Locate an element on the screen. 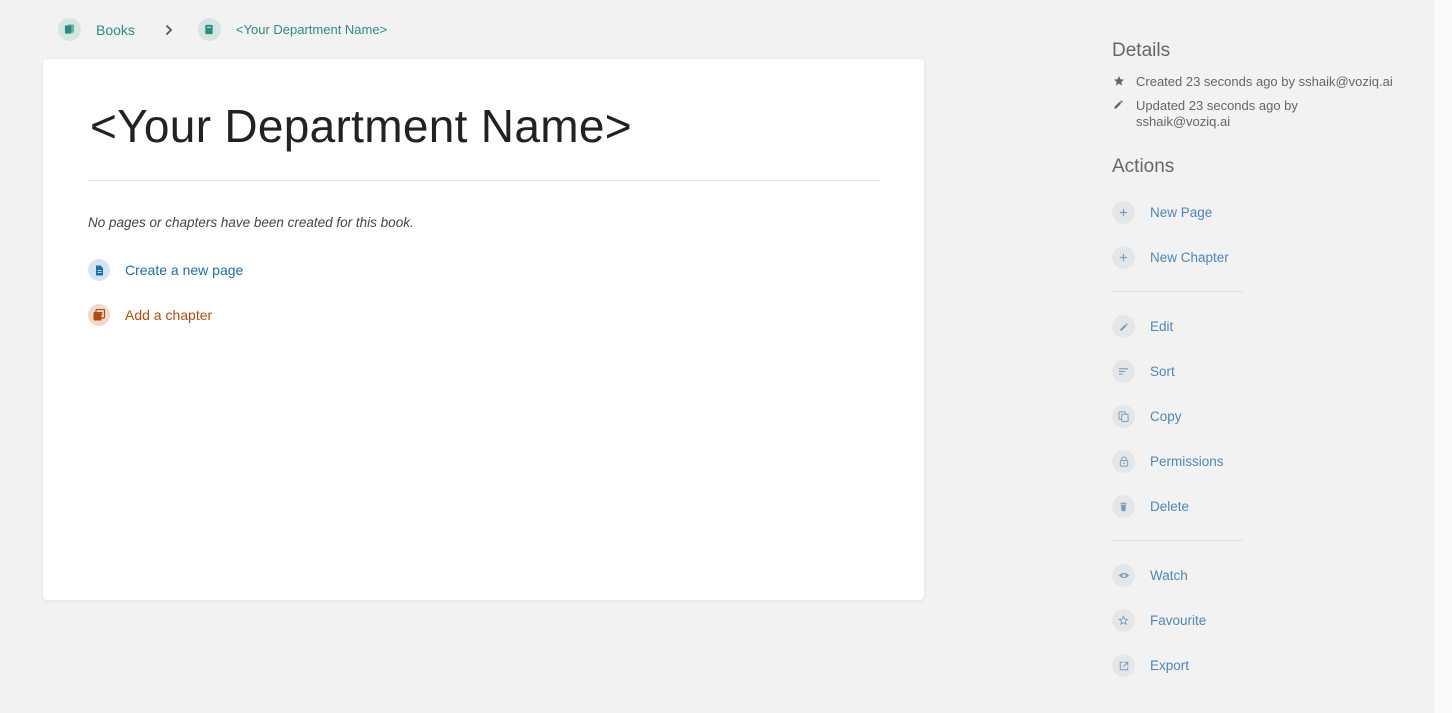 The image size is (1452, 713). lock-icon is located at coordinates (1123, 461).